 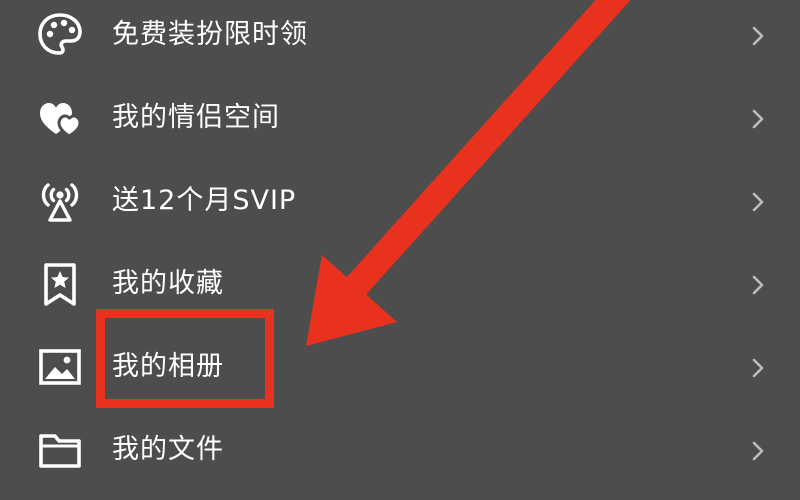 What do you see at coordinates (196, 117) in the screenshot?
I see `menu-item-label: 我的情侣空间` at bounding box center [196, 117].